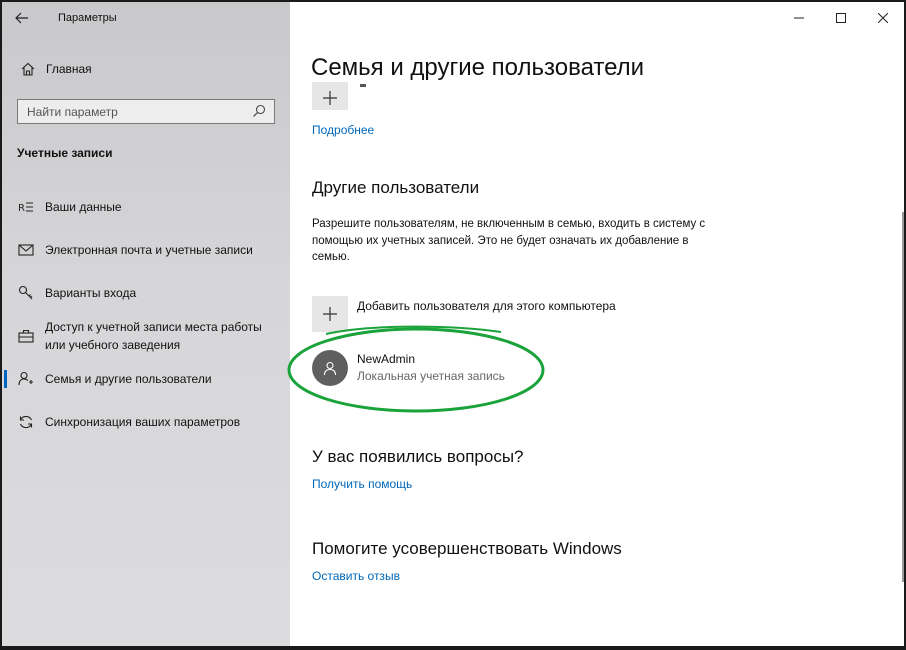 This screenshot has height=650, width=906. Describe the element at coordinates (260, 112) in the screenshot. I see `search-icon` at that location.